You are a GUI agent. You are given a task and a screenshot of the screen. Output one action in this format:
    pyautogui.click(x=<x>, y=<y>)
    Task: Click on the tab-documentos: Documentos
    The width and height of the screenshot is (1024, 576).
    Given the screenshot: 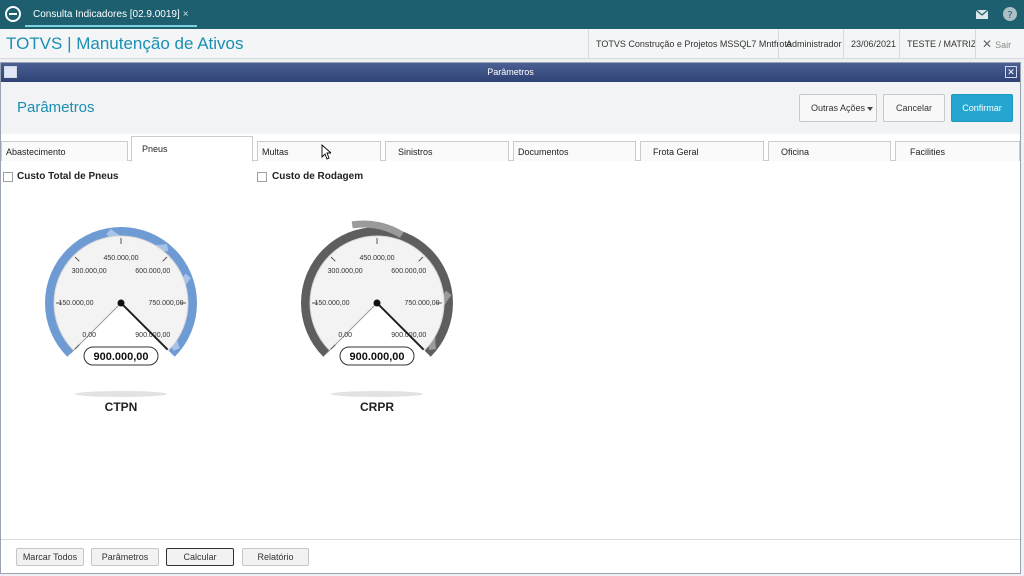 What is the action you would take?
    pyautogui.click(x=574, y=151)
    